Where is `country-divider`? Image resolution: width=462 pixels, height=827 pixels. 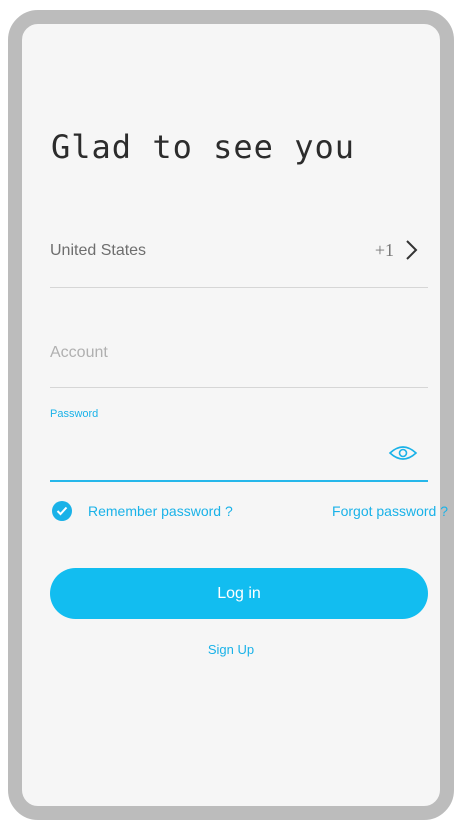 country-divider is located at coordinates (239, 287).